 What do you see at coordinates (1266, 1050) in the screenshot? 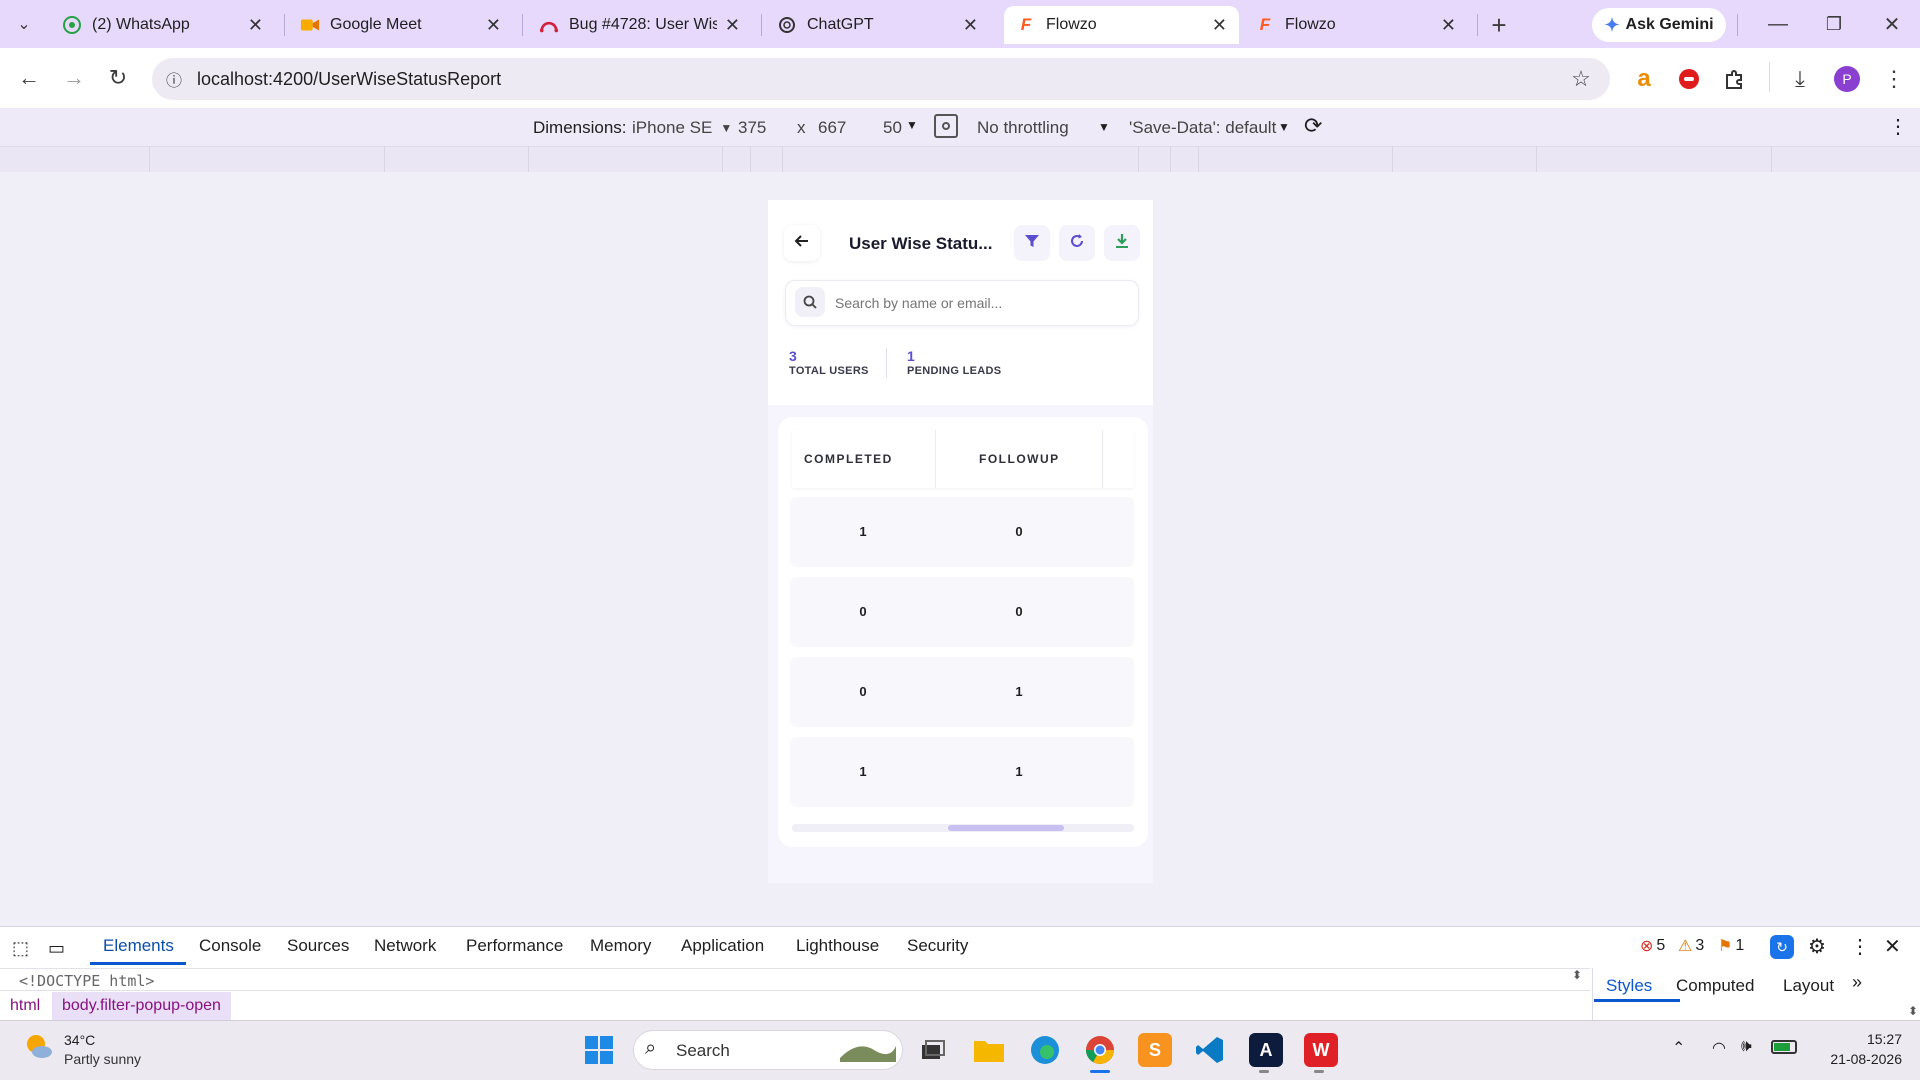
I see `android-studio-icon: A` at bounding box center [1266, 1050].